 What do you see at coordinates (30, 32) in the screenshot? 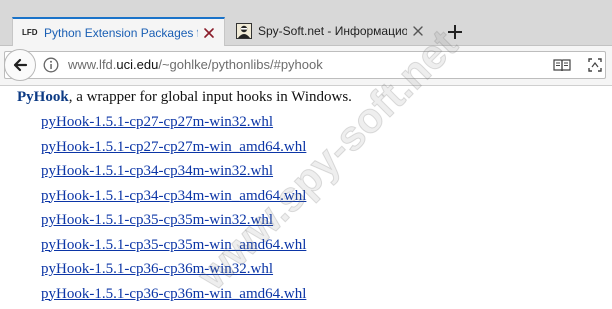
I see `lfd-favicon-icon: LFD` at bounding box center [30, 32].